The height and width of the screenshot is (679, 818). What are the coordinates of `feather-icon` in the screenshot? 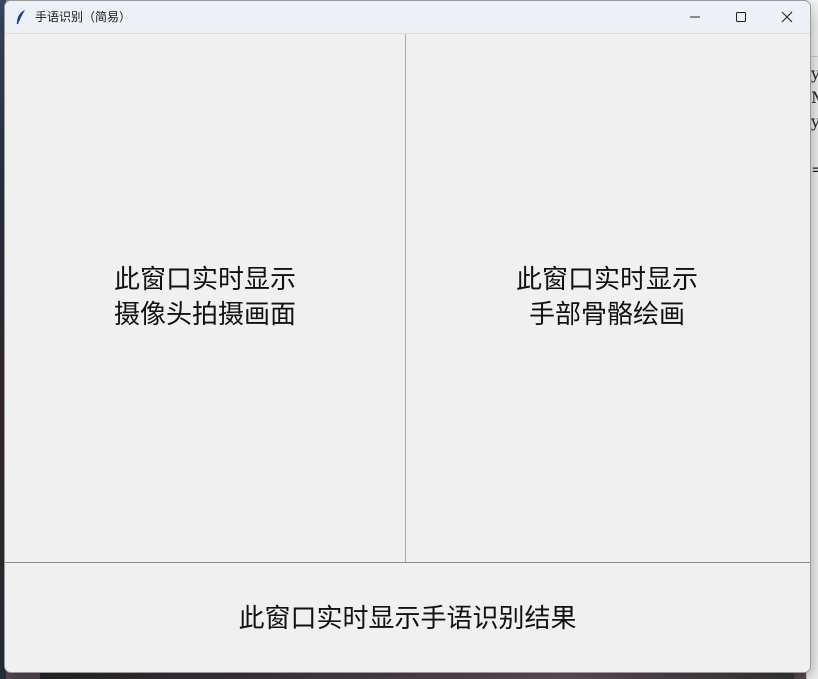 It's located at (20, 17).